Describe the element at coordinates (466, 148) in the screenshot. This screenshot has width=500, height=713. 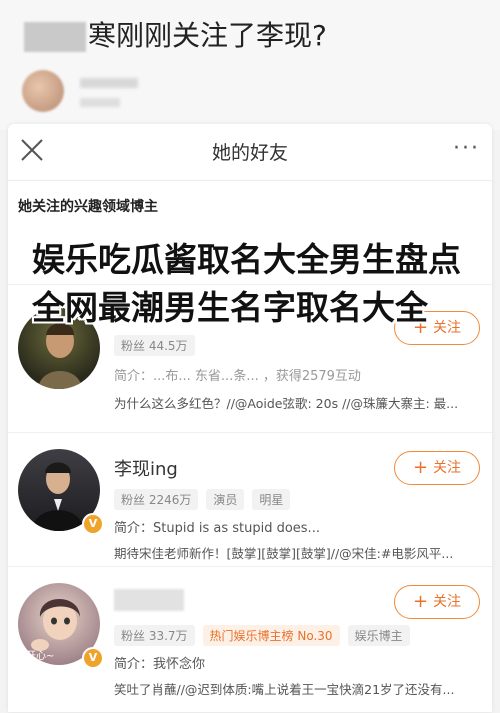
I see `more-icon: ···` at that location.